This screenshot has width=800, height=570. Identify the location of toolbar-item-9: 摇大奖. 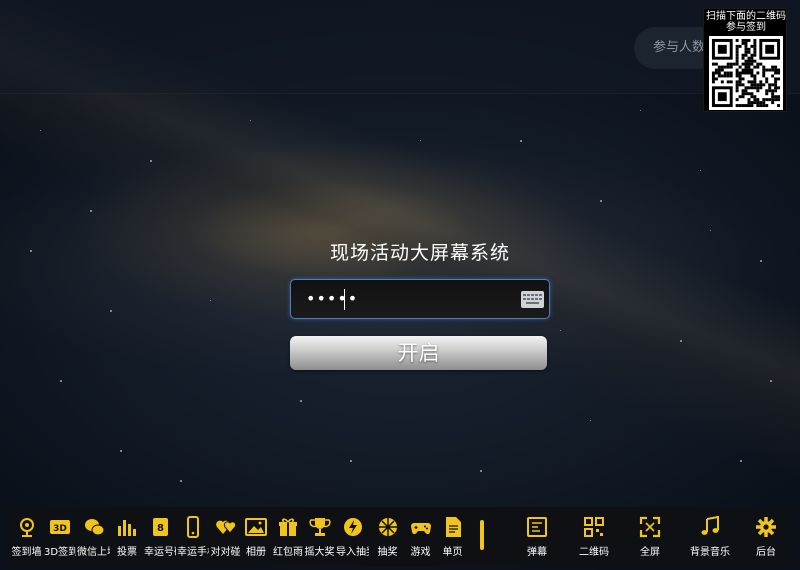
(319, 537).